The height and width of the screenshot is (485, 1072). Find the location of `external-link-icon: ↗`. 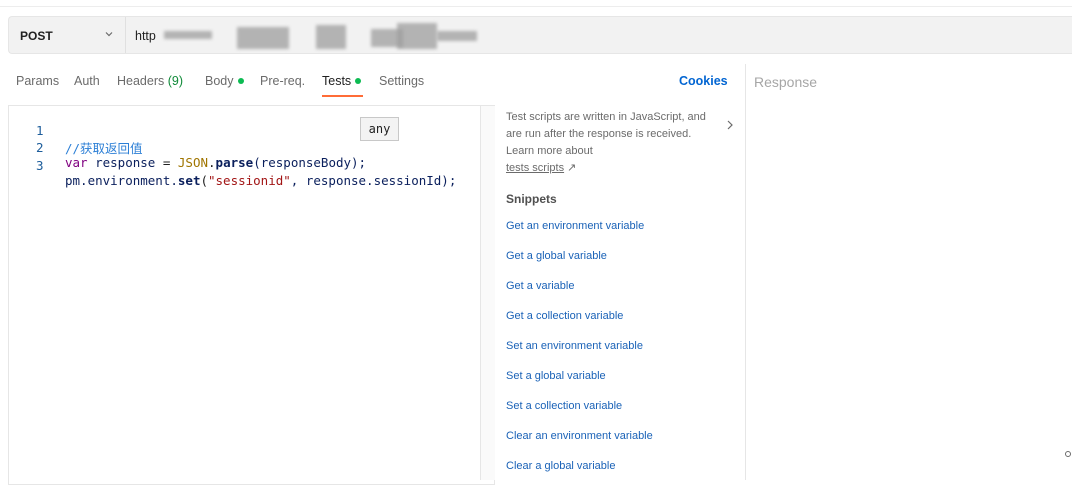

external-link-icon: ↗ is located at coordinates (572, 168).